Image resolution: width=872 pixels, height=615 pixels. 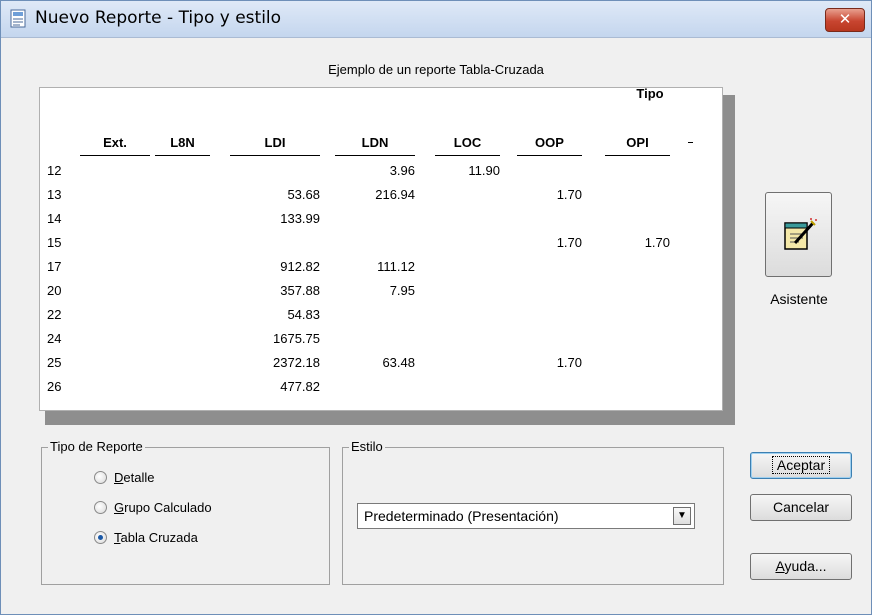 I want to click on chevron-down-icon: ▼, so click(x=682, y=516).